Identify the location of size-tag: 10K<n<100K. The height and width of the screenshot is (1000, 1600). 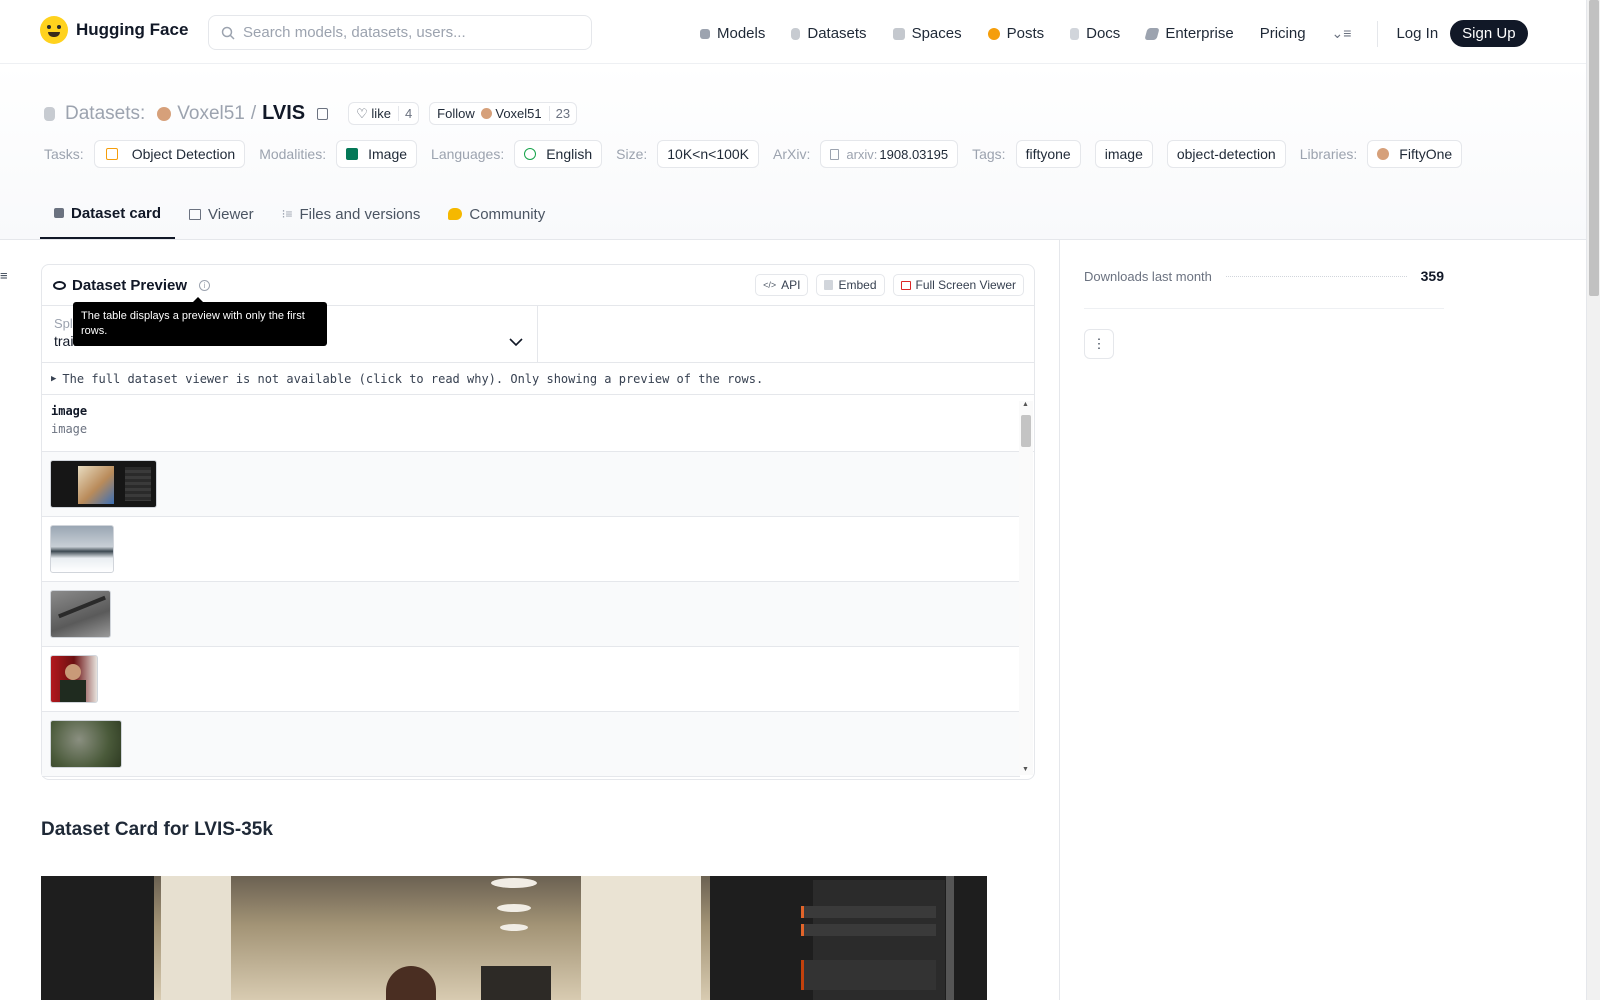
(708, 154).